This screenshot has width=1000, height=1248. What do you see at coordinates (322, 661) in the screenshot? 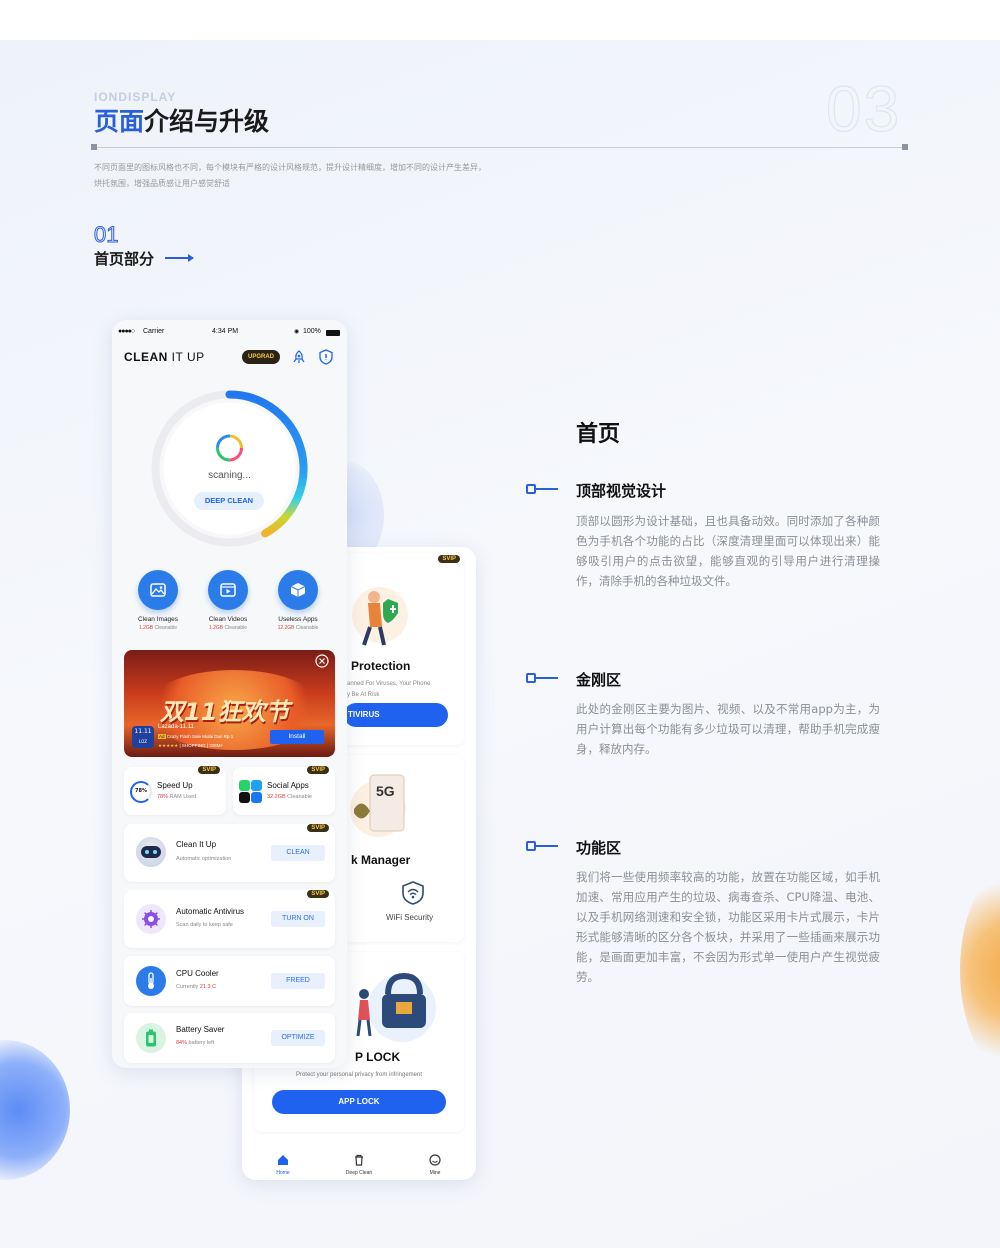
I see `close-icon` at bounding box center [322, 661].